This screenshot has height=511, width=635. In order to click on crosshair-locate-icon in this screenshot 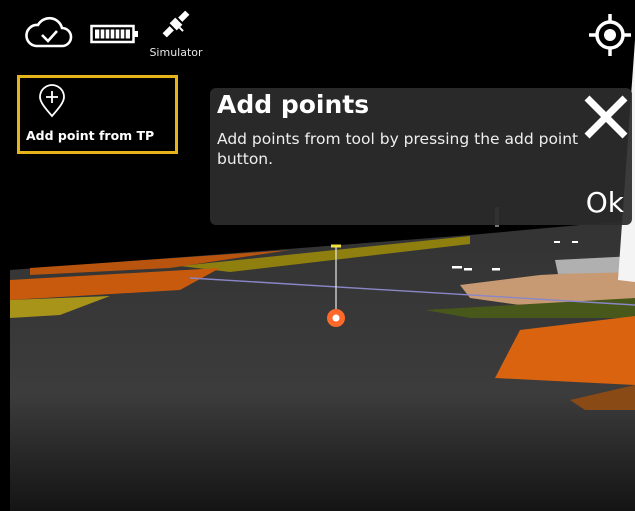, I will do `click(610, 35)`.